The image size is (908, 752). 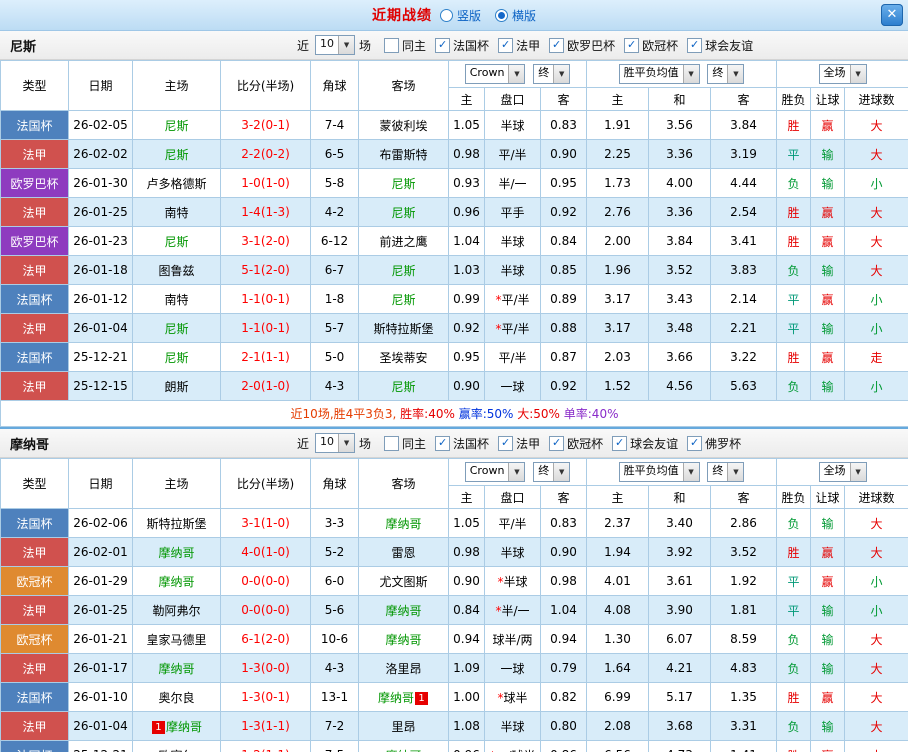 I want to click on handicap-cell: 平/半, so click(x=512, y=523).